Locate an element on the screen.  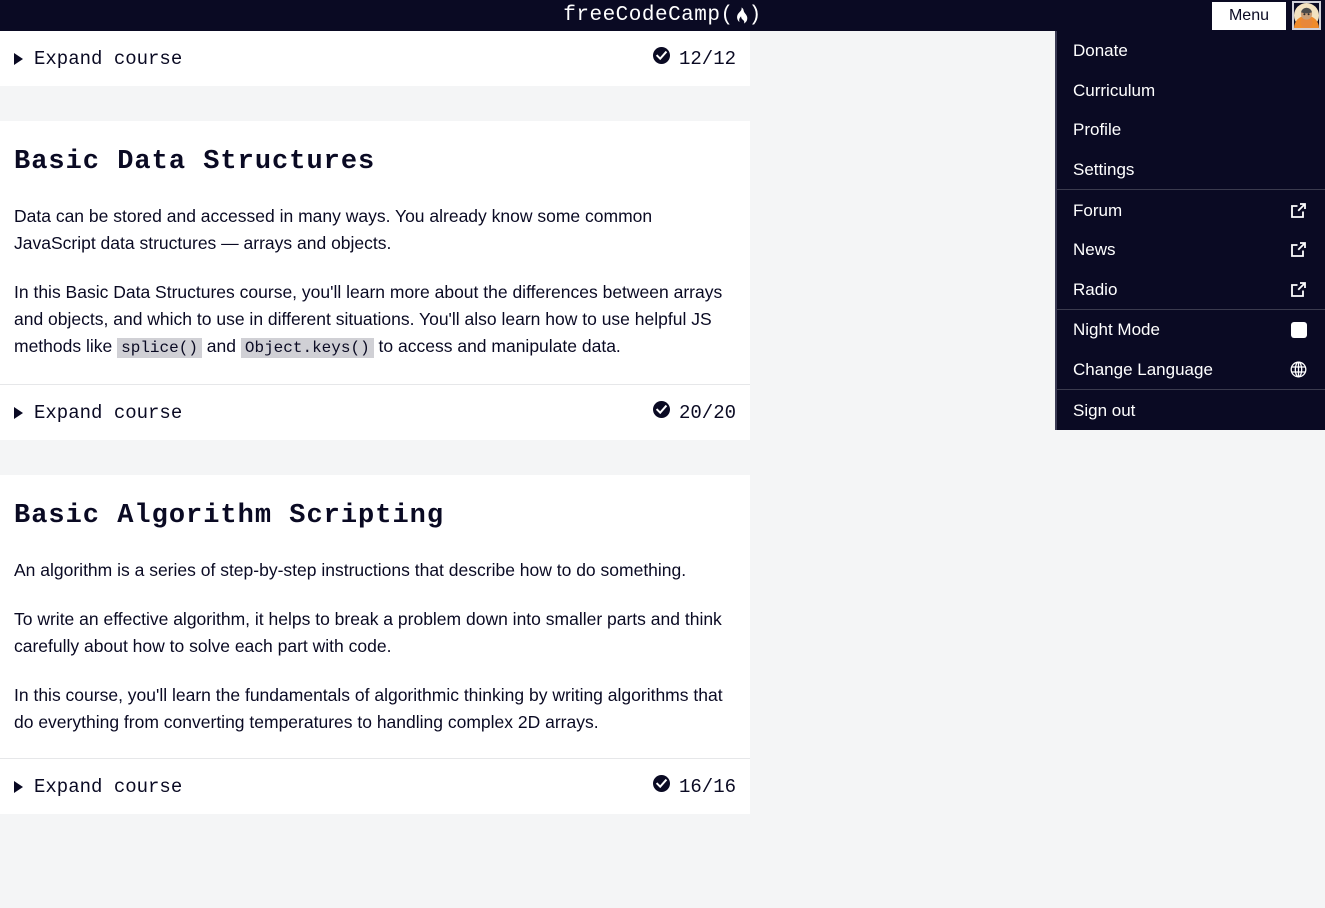
menu-item-label: Forum is located at coordinates (1098, 210).